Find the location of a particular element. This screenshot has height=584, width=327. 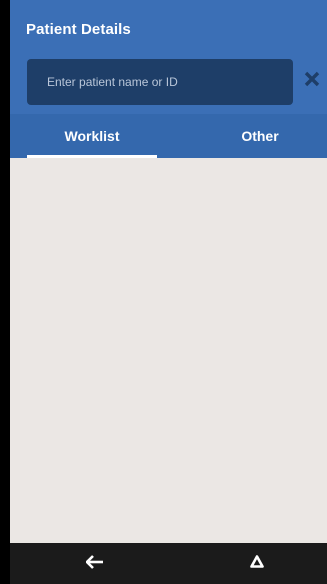

arrow-left-icon is located at coordinates (94, 564).